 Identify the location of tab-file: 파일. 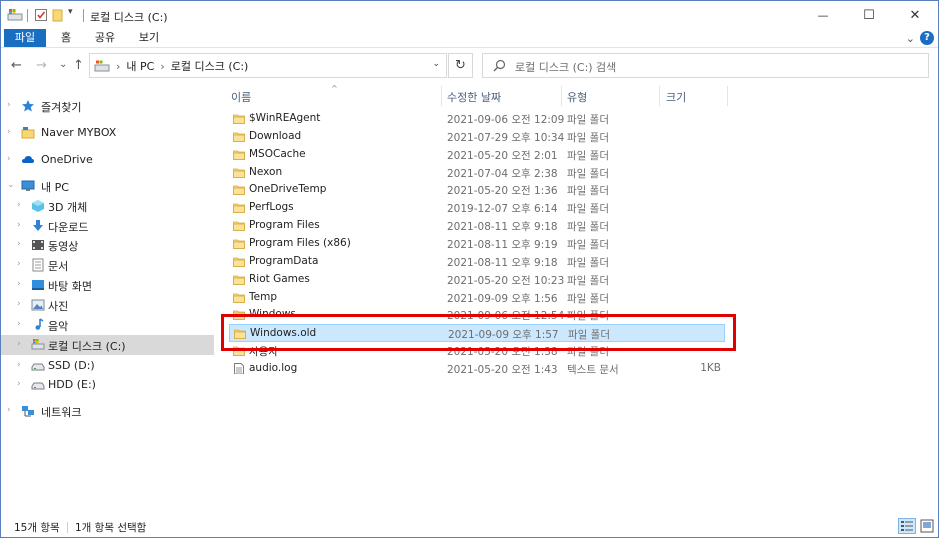
(25, 38).